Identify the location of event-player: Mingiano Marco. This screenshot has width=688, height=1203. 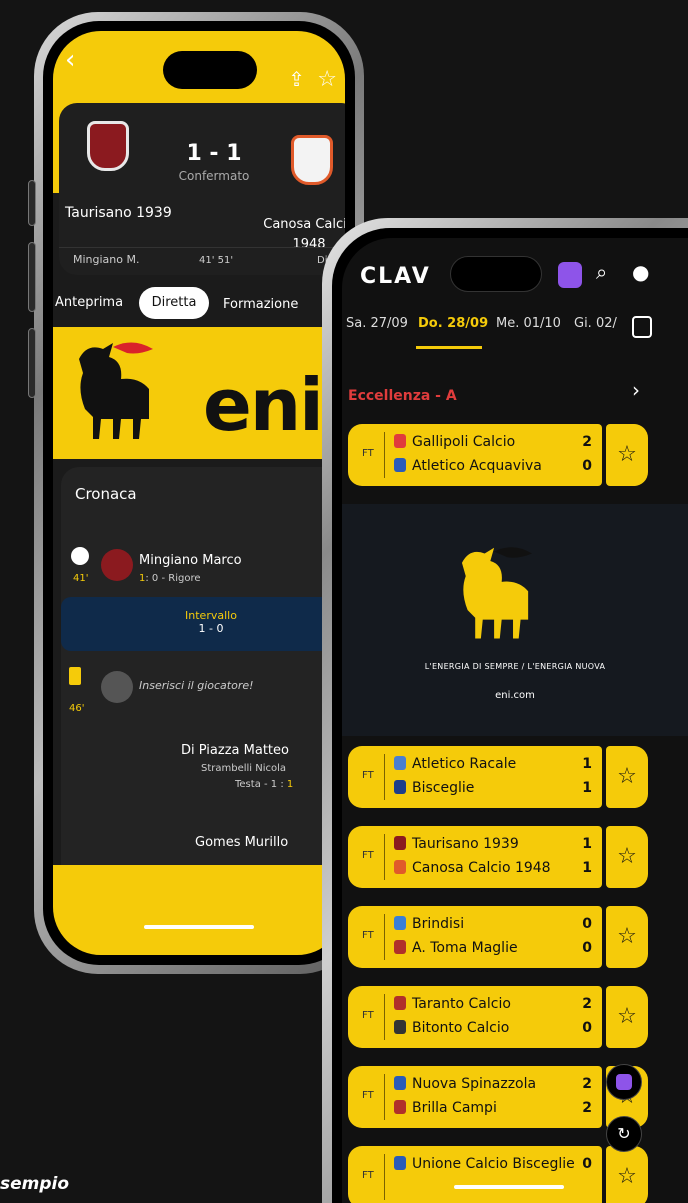
(190, 560).